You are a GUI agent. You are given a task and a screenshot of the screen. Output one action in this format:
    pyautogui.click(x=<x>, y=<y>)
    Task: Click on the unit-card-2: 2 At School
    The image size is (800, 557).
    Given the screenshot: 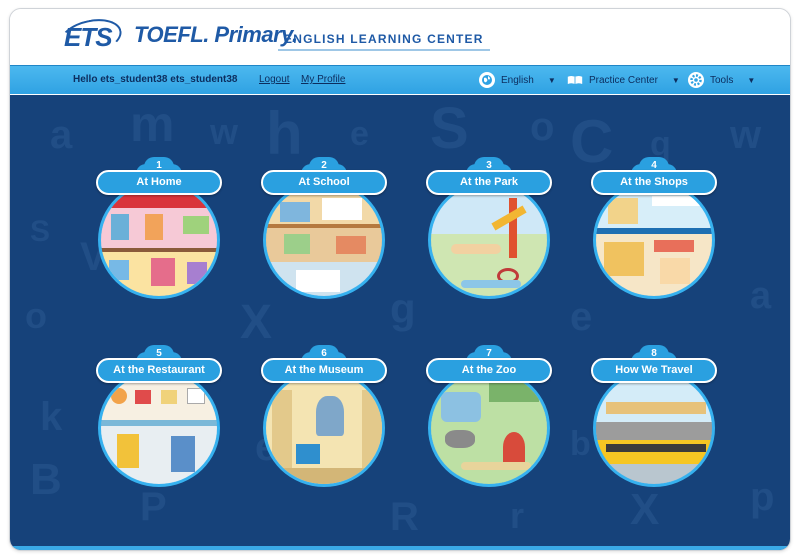 What is the action you would take?
    pyautogui.click(x=324, y=228)
    